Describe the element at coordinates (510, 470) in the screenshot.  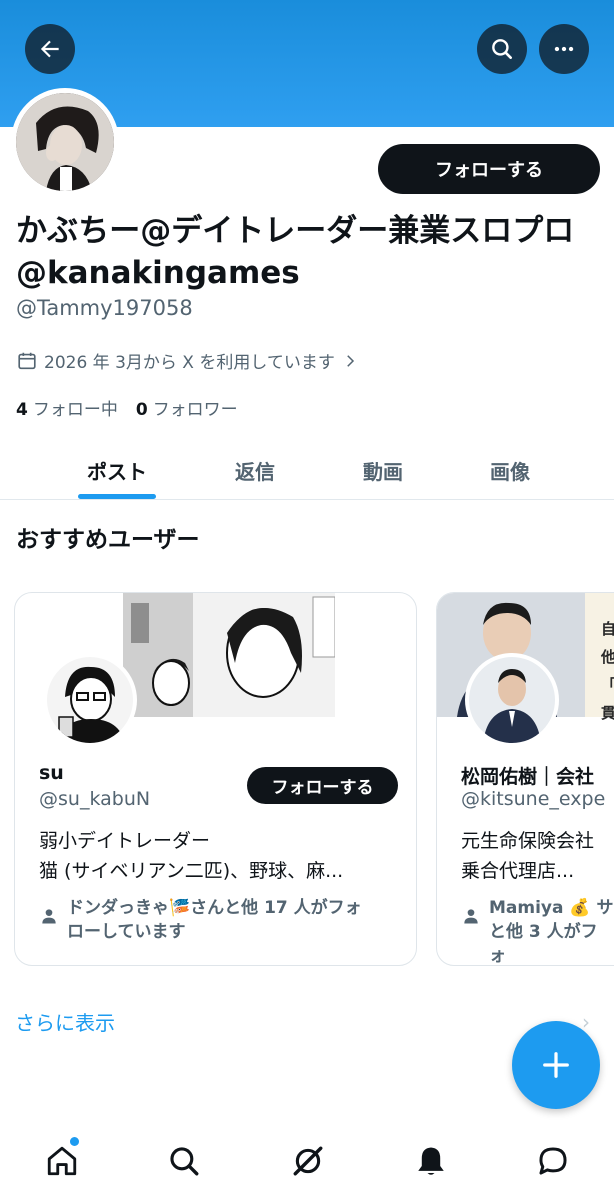
I see `tab-images: 画像` at that location.